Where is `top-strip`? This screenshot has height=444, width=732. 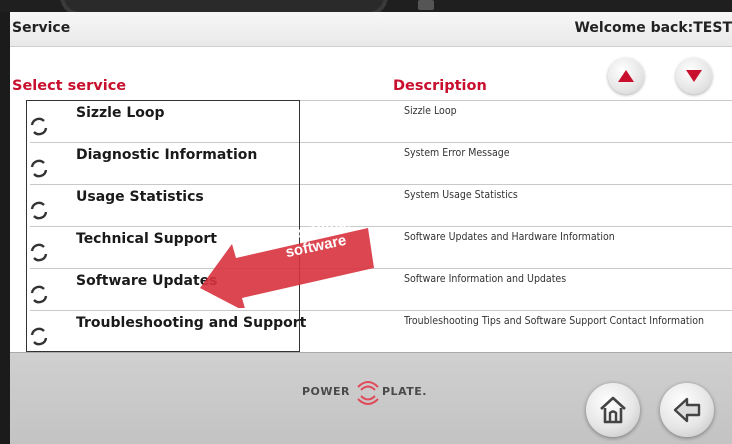 top-strip is located at coordinates (366, 8).